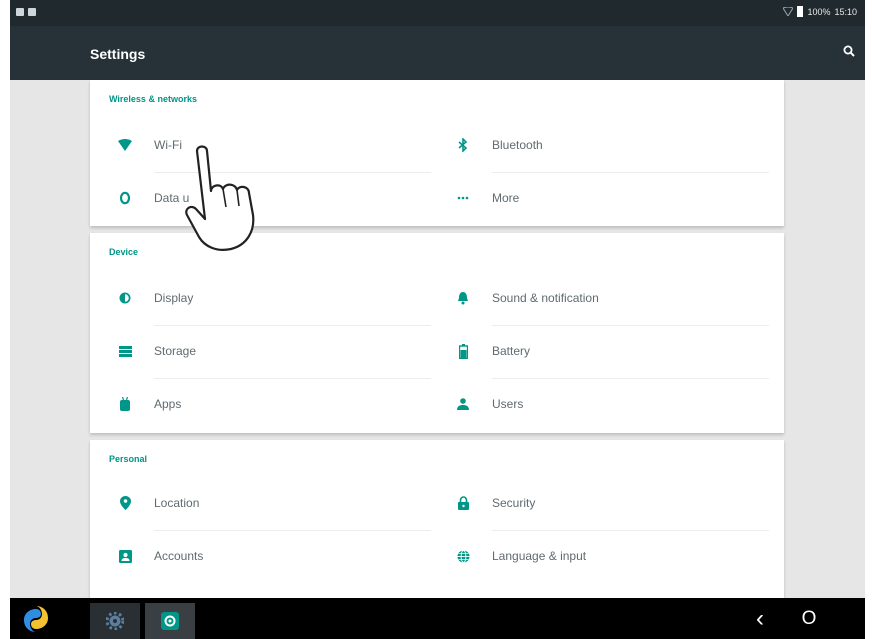 The width and height of the screenshot is (872, 639). What do you see at coordinates (437, 53) in the screenshot?
I see `app-bar: Settings` at bounding box center [437, 53].